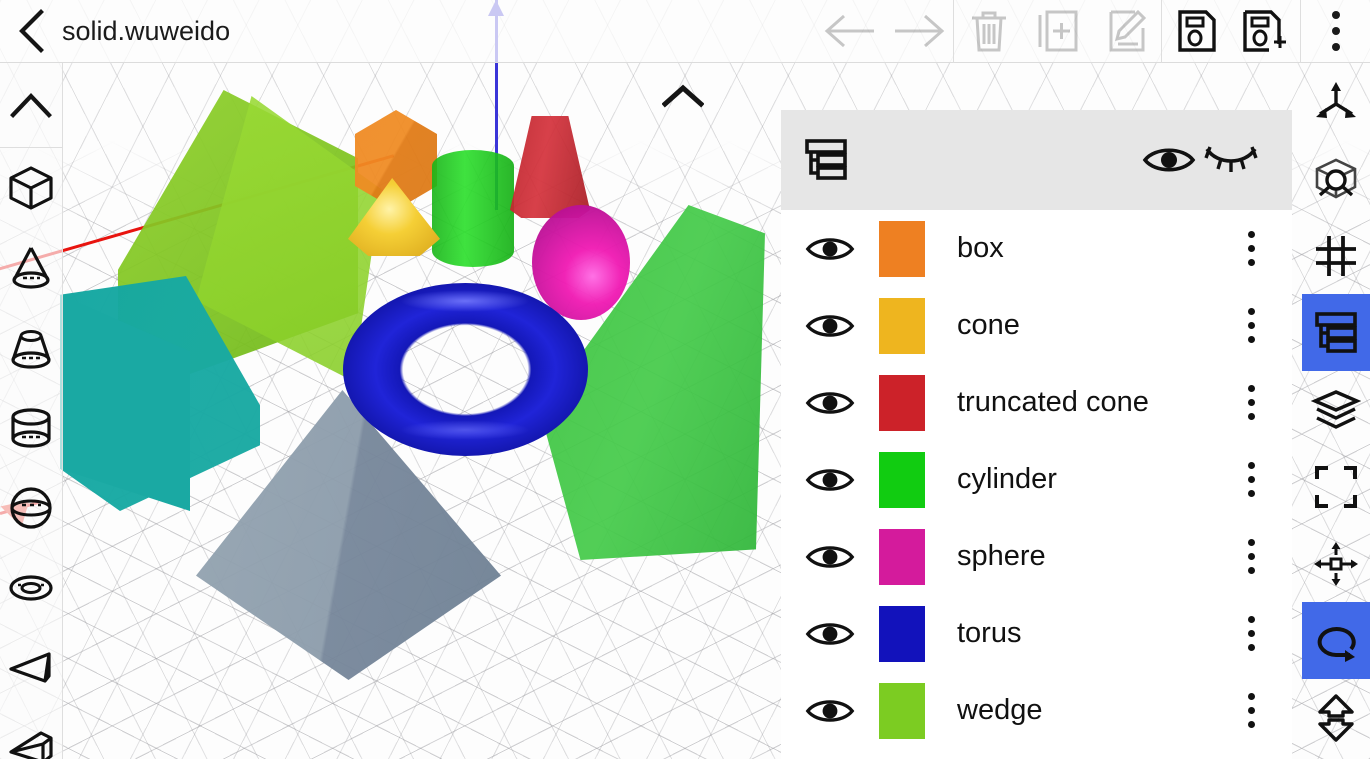 This screenshot has height=759, width=1370. I want to click on table-row: sphere, so click(1036, 556).